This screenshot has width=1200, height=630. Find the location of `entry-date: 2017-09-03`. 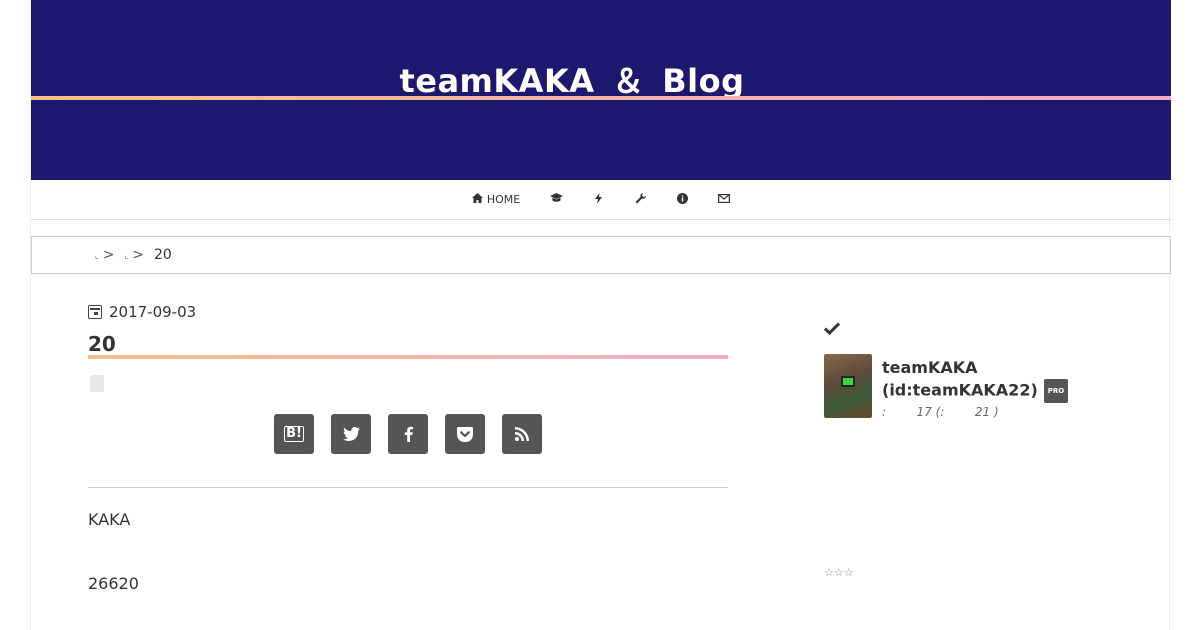

entry-date: 2017-09-03 is located at coordinates (142, 312).